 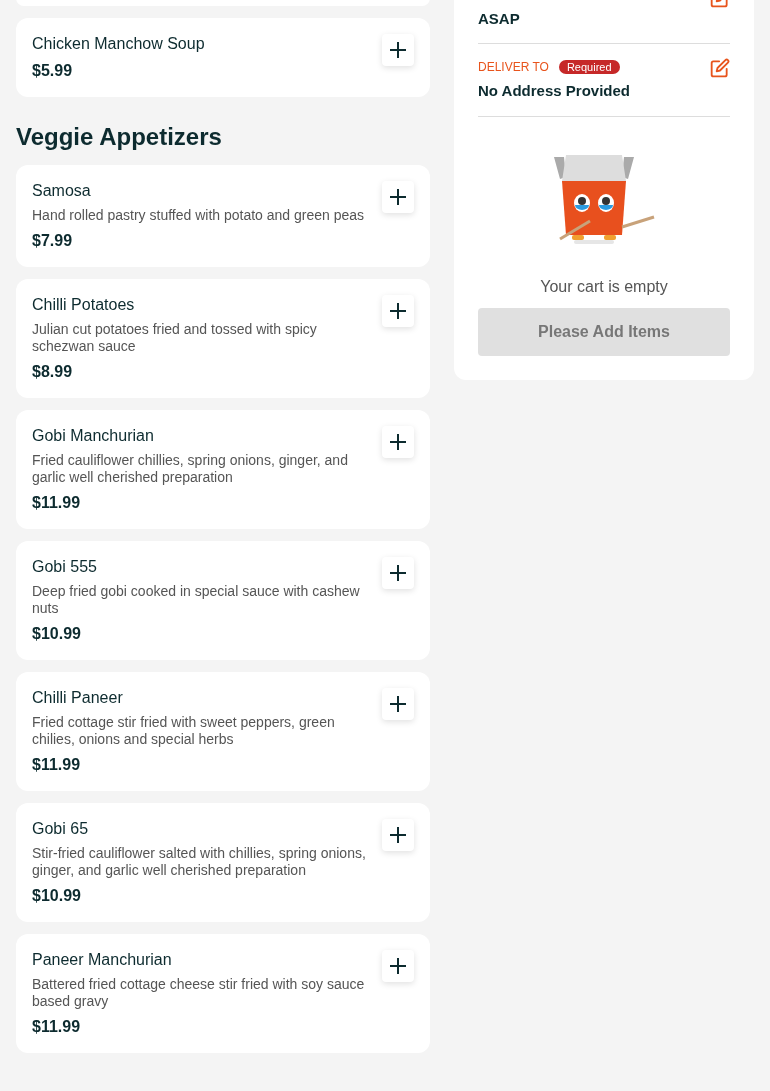 I want to click on empty-cart-message: Your cart is empty, so click(x=604, y=287).